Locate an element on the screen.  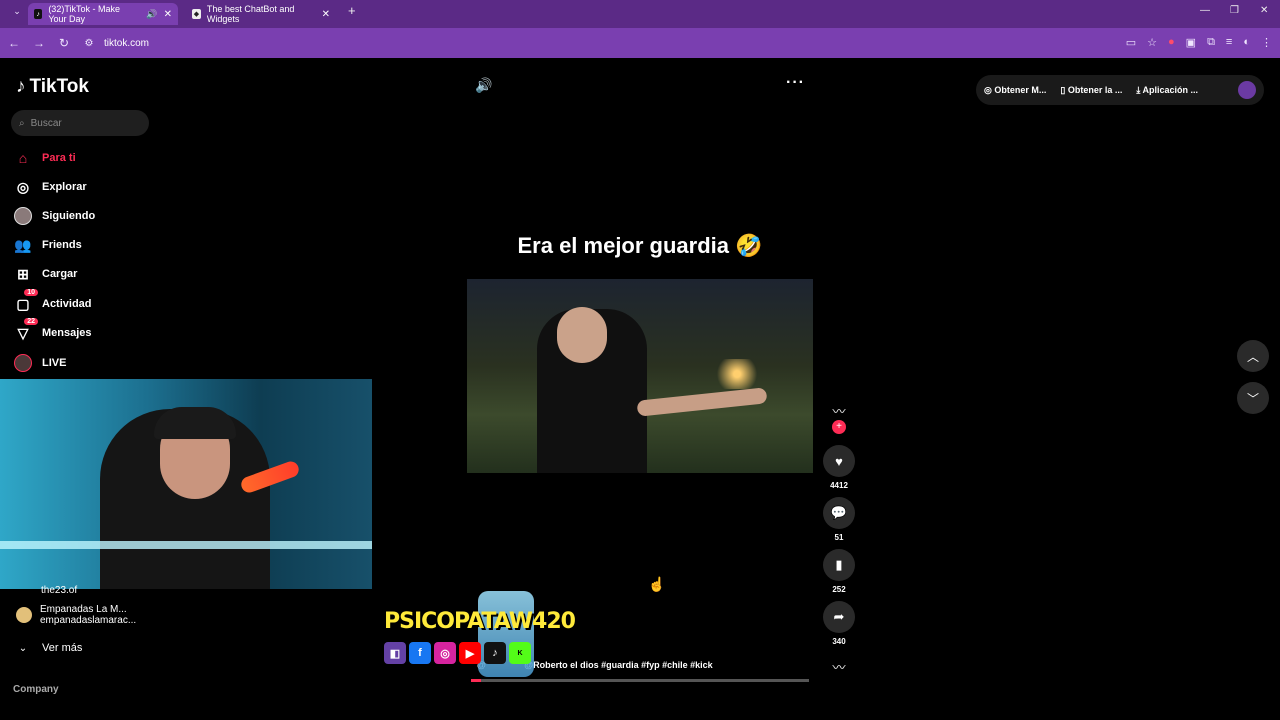
minimize-icon: — is located at coordinates (1205, 10).